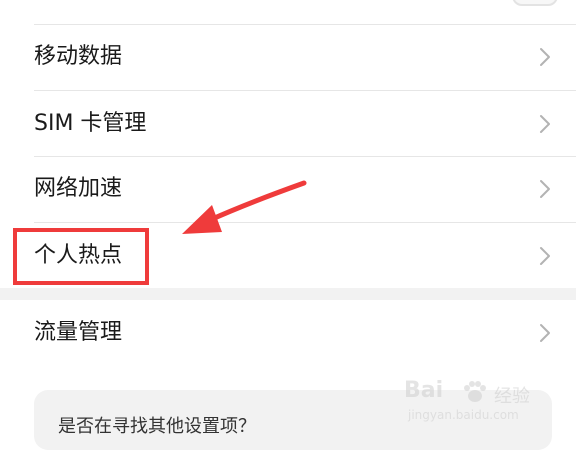 The image size is (576, 450). What do you see at coordinates (78, 188) in the screenshot?
I see `settings-item-label: 网络加速` at bounding box center [78, 188].